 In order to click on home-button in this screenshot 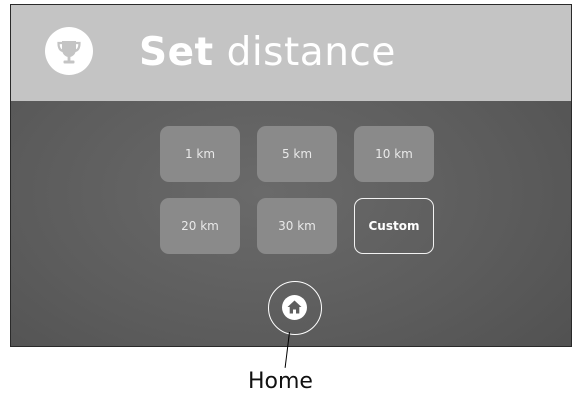, I will do `click(295, 308)`.